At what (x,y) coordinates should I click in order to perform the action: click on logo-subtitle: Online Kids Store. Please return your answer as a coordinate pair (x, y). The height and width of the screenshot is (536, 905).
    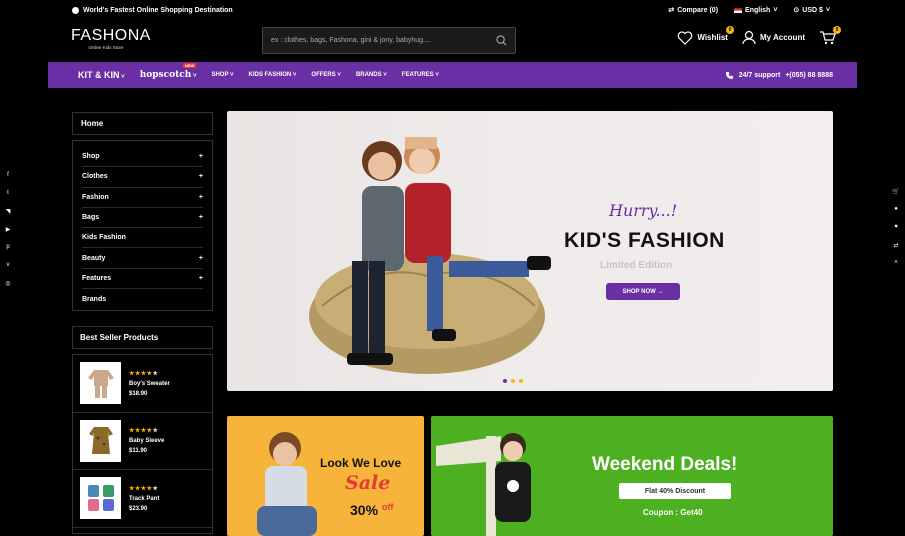
    Looking at the image, I should click on (106, 47).